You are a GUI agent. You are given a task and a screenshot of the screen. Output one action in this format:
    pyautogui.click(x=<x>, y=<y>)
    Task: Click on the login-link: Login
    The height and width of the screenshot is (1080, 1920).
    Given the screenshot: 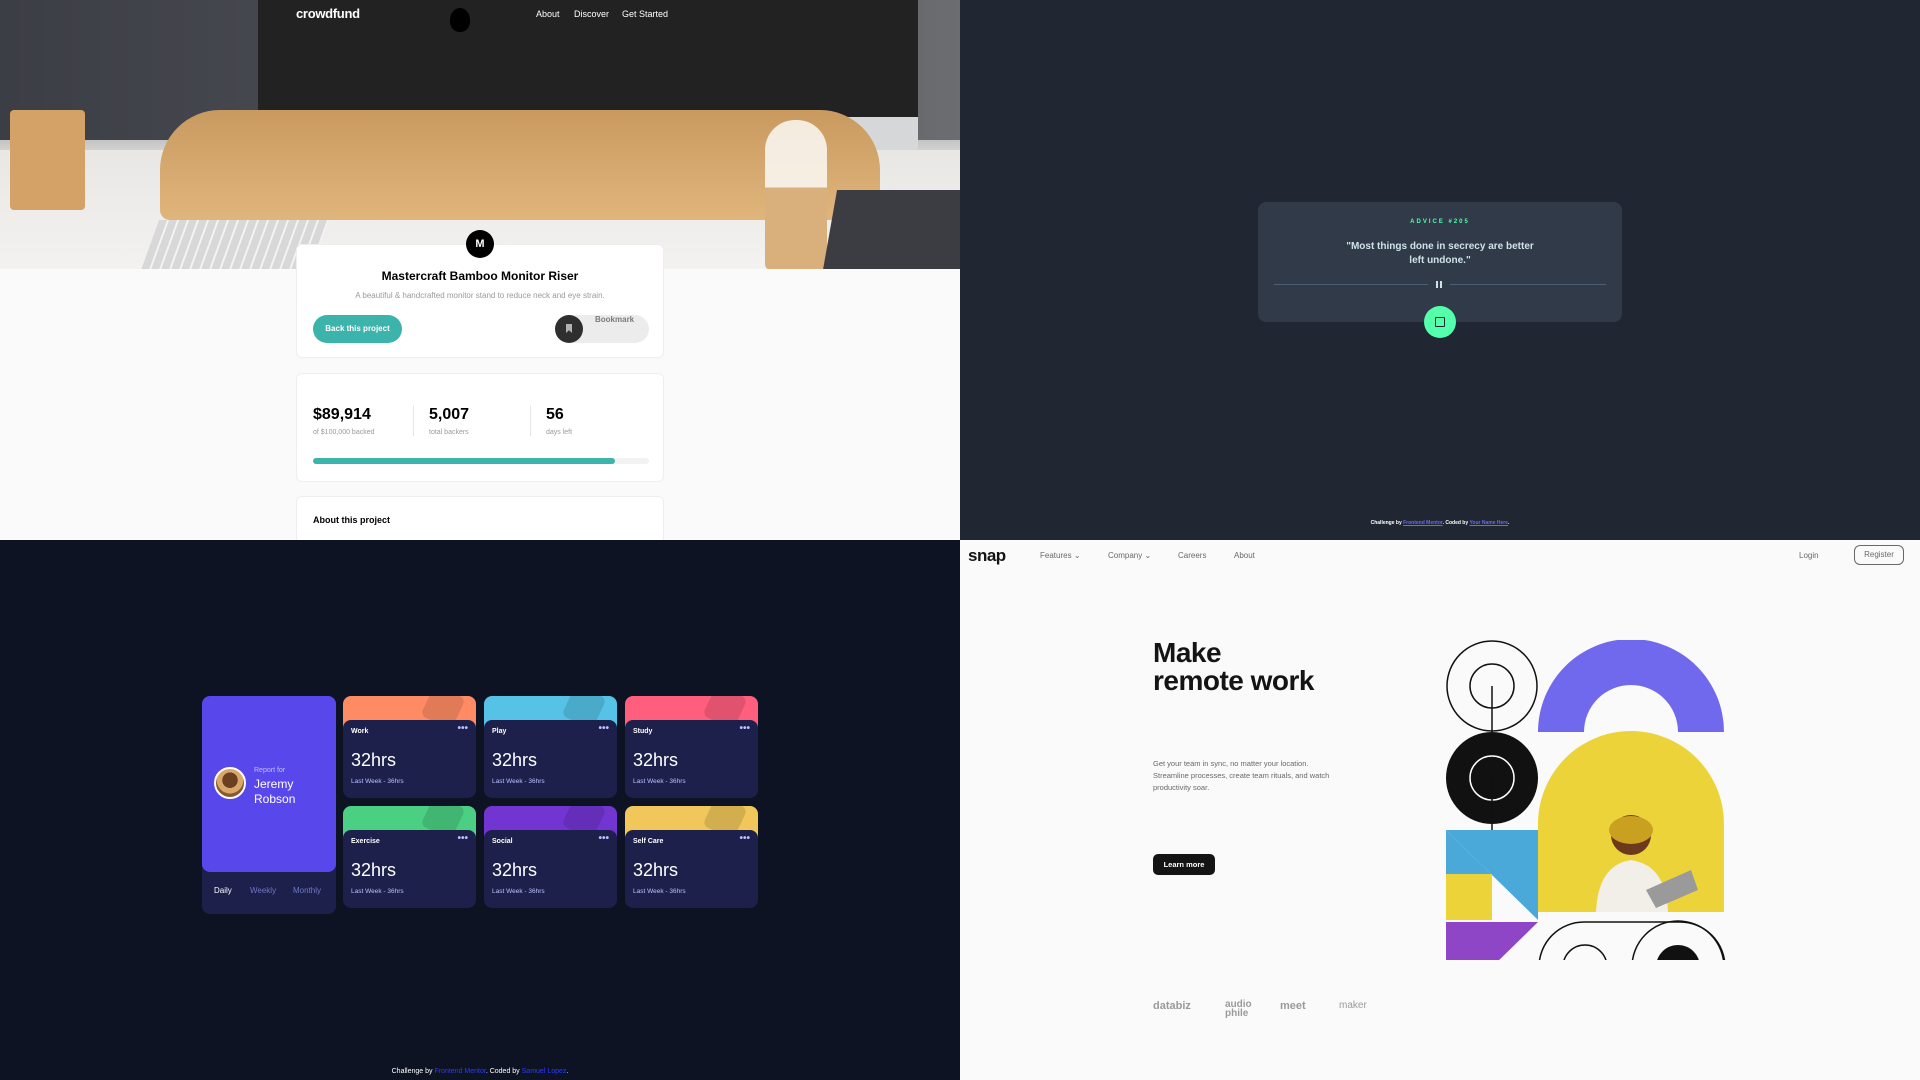 What is the action you would take?
    pyautogui.click(x=1809, y=555)
    